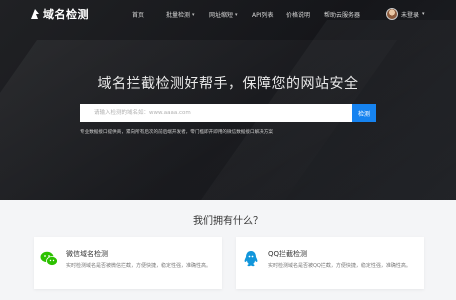 This screenshot has height=300, width=456. Describe the element at coordinates (339, 266) in the screenshot. I see `card-description: 实时检测域名是否被QQ拦截，方便快捷，稳定性强，准确性高。` at that location.